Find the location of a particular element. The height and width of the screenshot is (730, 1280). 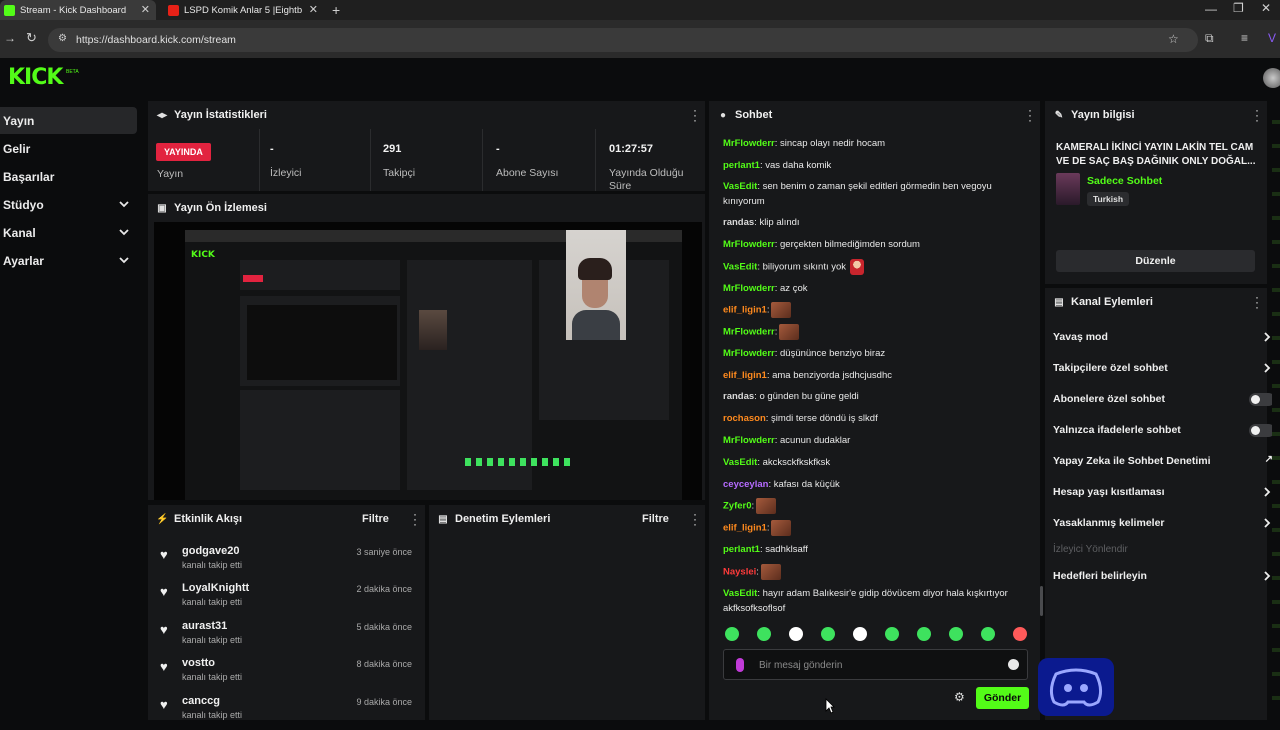

sidebar-item-settings: Ayarlar is located at coordinates (68, 260).